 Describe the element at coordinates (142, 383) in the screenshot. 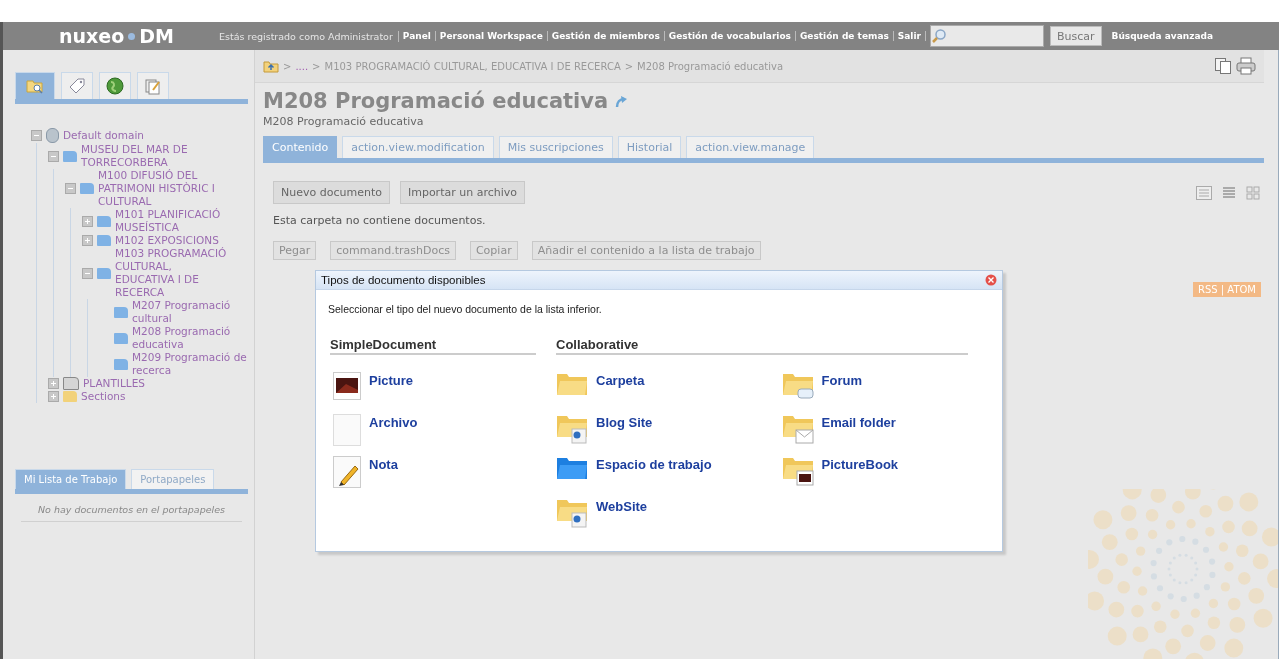

I see `tree-item: PLANTILLES` at that location.